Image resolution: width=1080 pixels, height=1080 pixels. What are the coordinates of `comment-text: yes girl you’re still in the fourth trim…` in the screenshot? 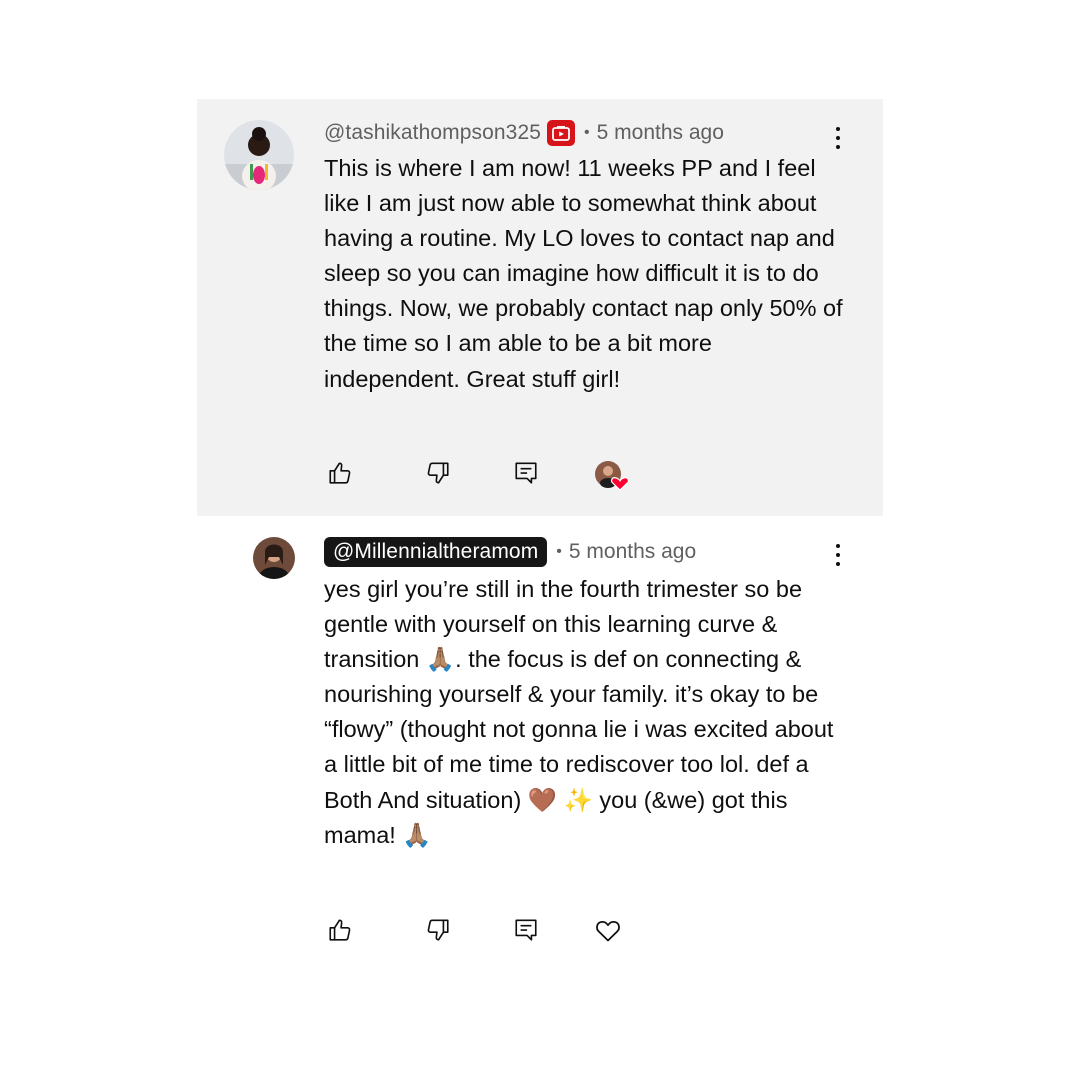 It's located at (582, 712).